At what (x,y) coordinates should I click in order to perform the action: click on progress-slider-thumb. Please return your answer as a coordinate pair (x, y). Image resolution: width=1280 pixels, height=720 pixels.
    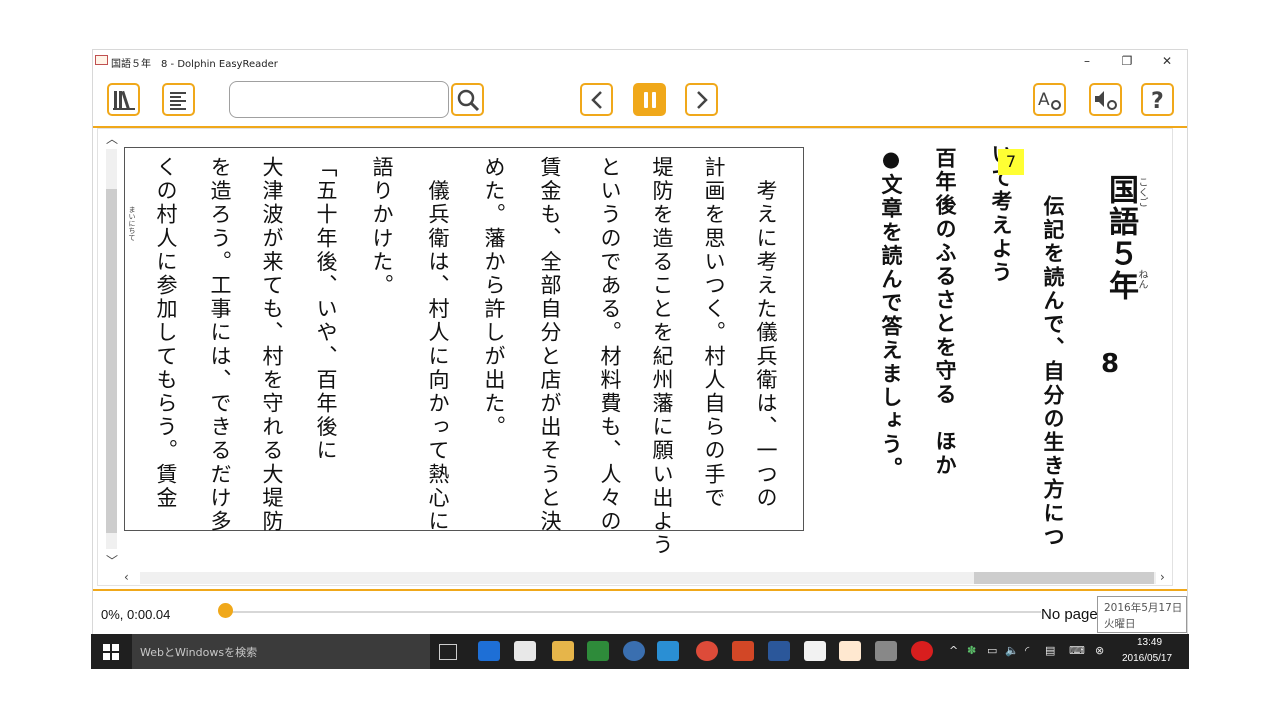
    Looking at the image, I should click on (225, 610).